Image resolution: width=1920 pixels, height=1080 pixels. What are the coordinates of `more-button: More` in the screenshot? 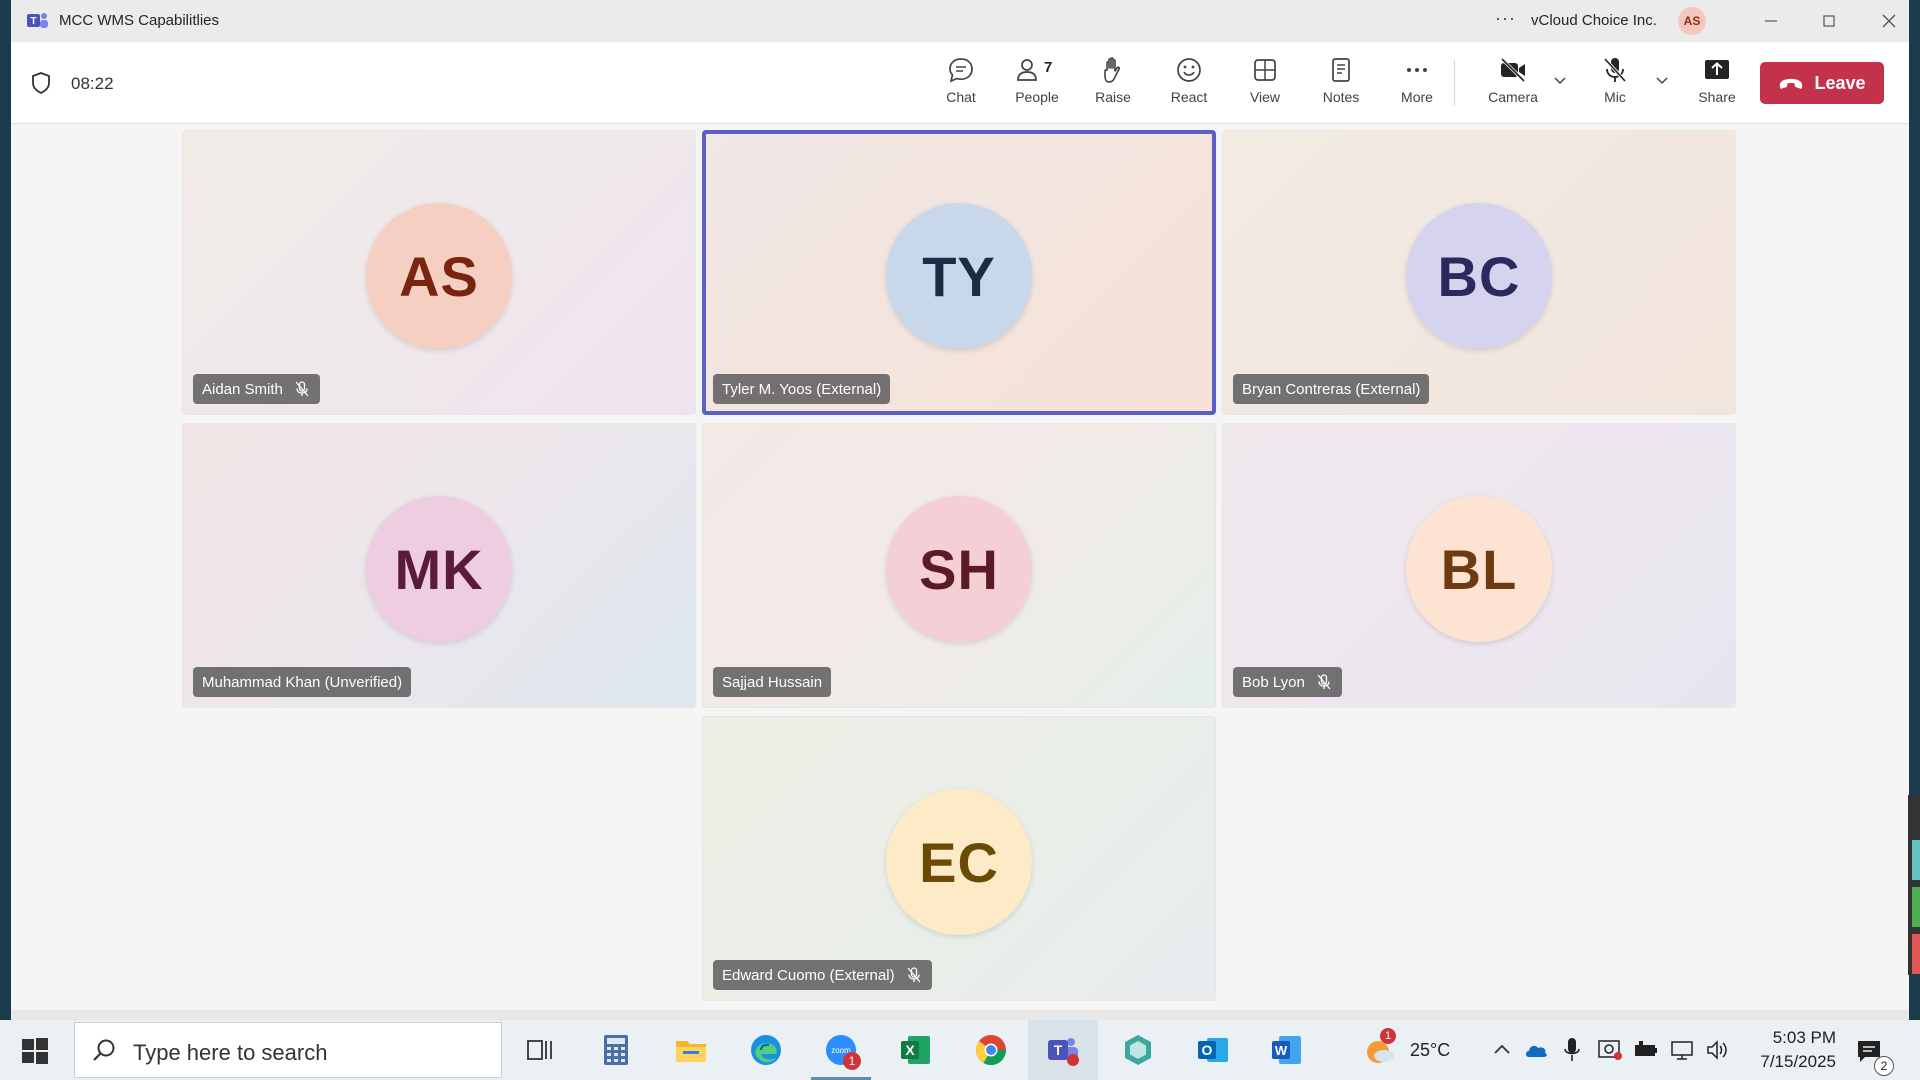 It's located at (1417, 85).